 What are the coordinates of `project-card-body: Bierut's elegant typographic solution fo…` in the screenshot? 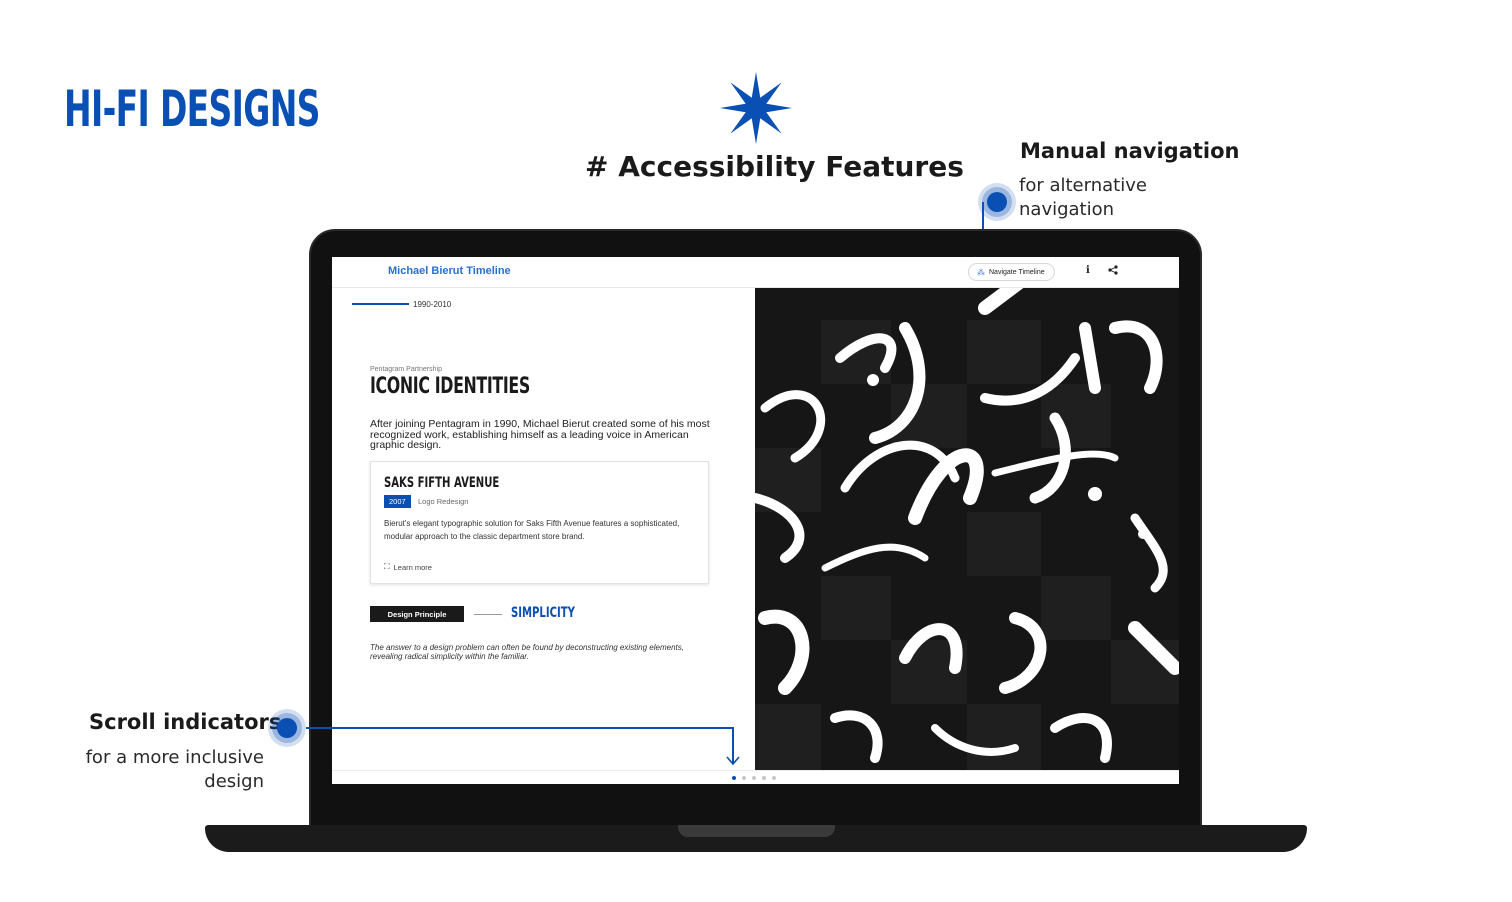 It's located at (532, 530).